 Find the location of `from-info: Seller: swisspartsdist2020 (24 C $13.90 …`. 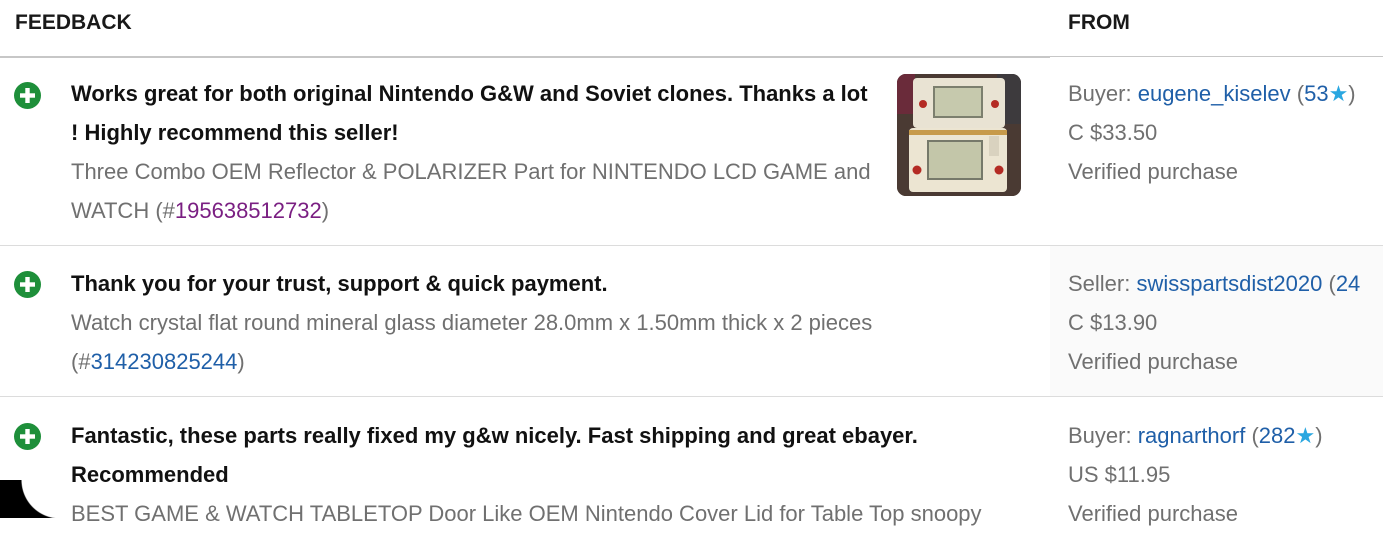

from-info: Seller: swisspartsdist2020 (24 C $13.90 … is located at coordinates (1214, 322).